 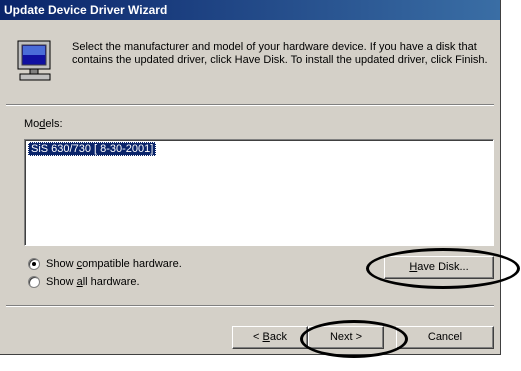 I want to click on footer-separator, so click(x=250, y=306).